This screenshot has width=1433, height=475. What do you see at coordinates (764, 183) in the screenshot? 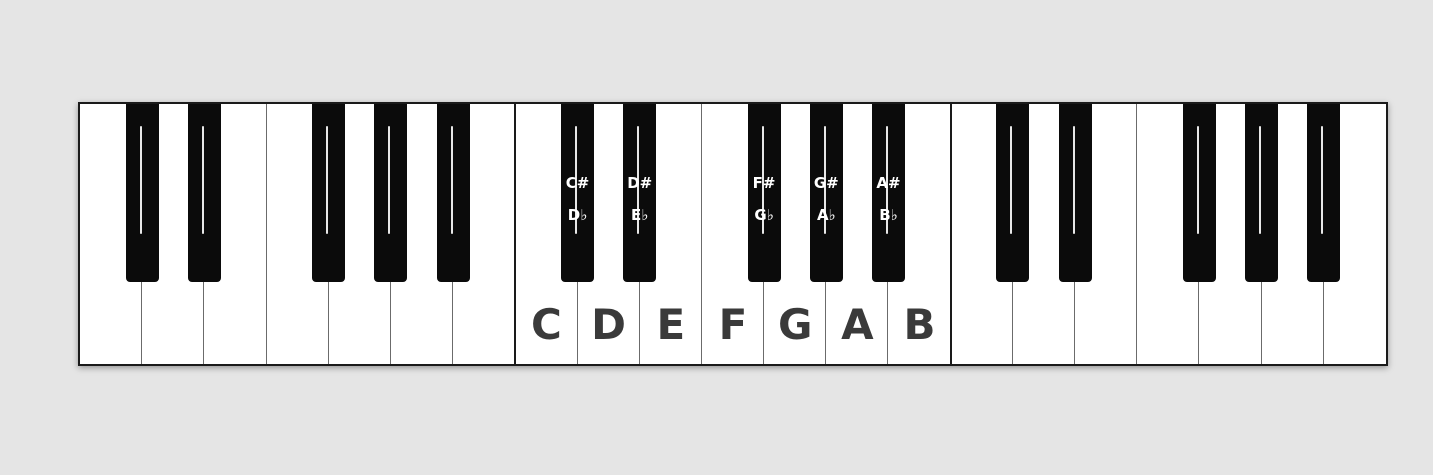
I see `sharp-label: F#` at bounding box center [764, 183].